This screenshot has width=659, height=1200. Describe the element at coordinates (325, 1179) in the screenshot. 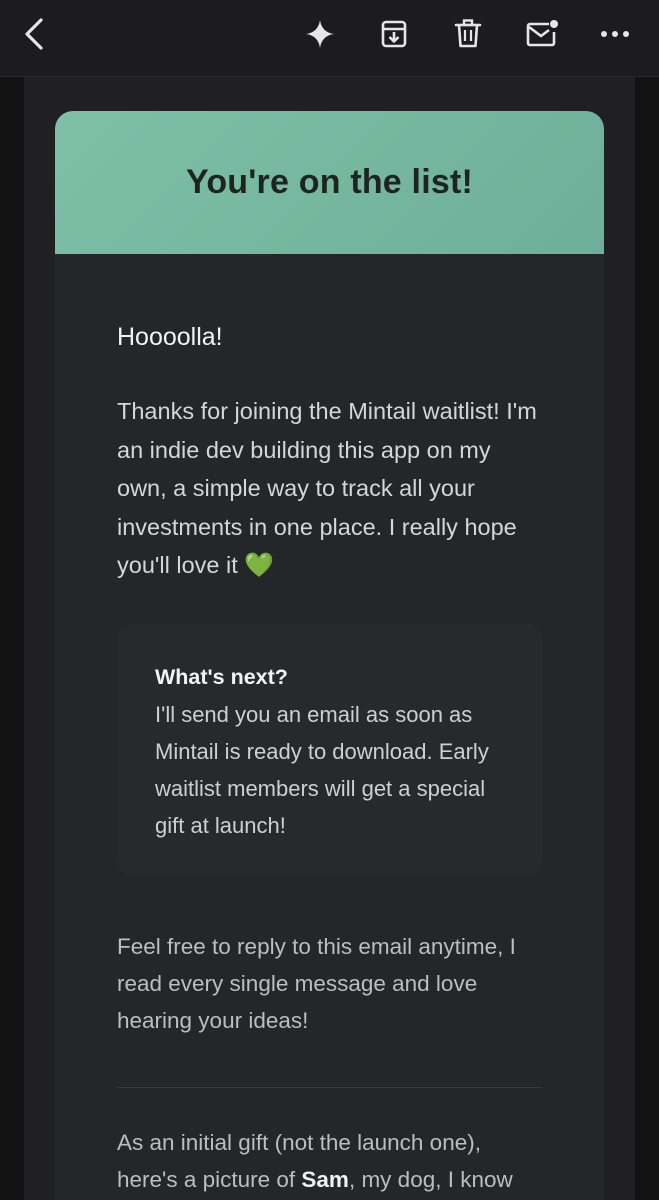

I see `dog-name: Sam` at that location.